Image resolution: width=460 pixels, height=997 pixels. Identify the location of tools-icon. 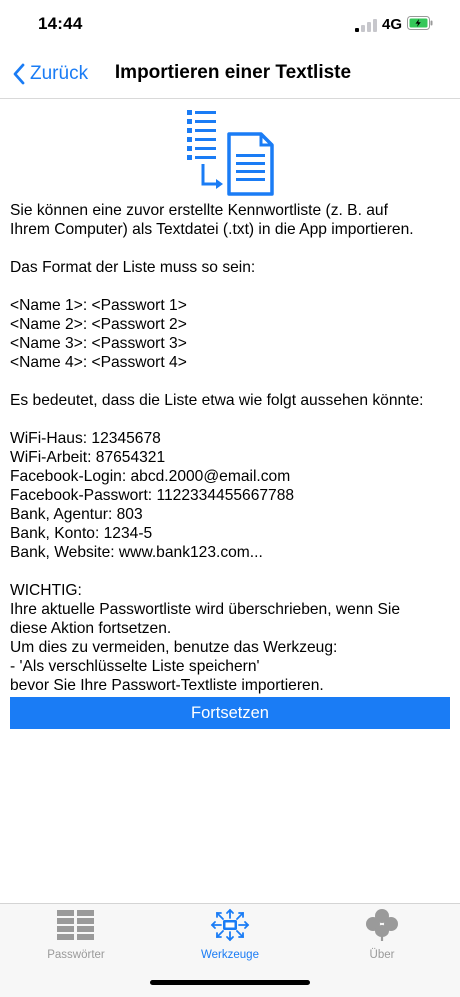
(230, 925).